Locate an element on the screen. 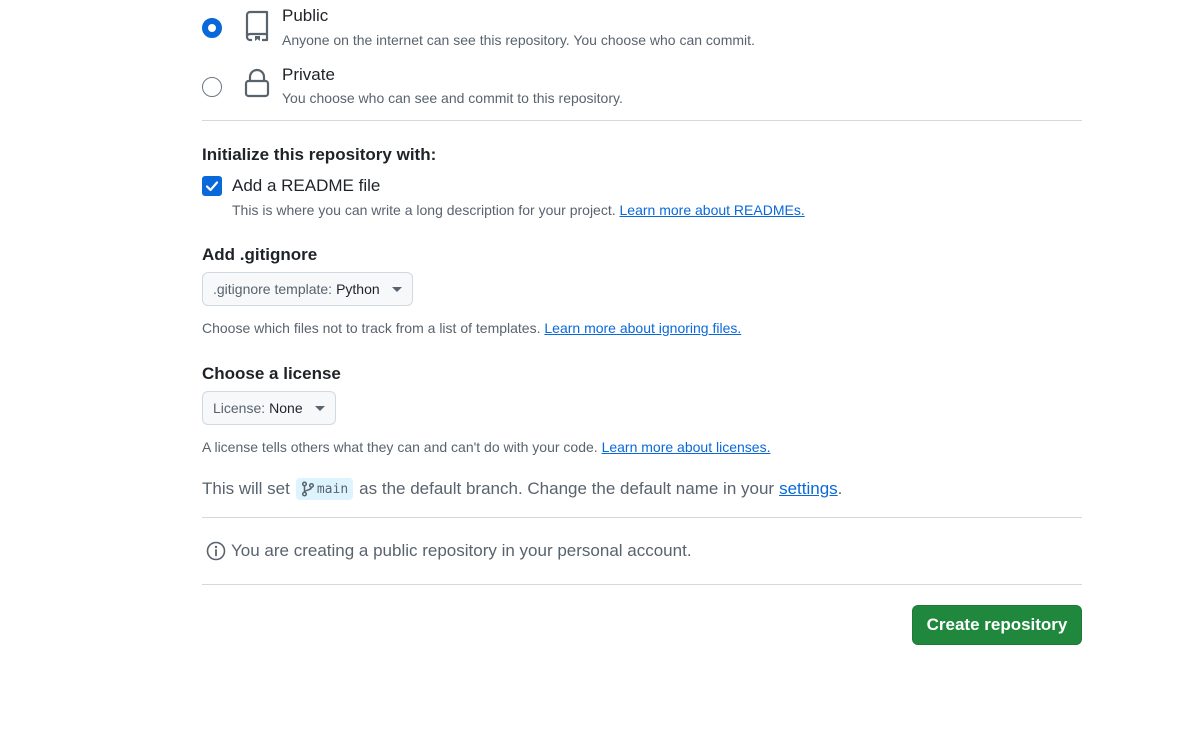  branch-chip: main is located at coordinates (324, 489).